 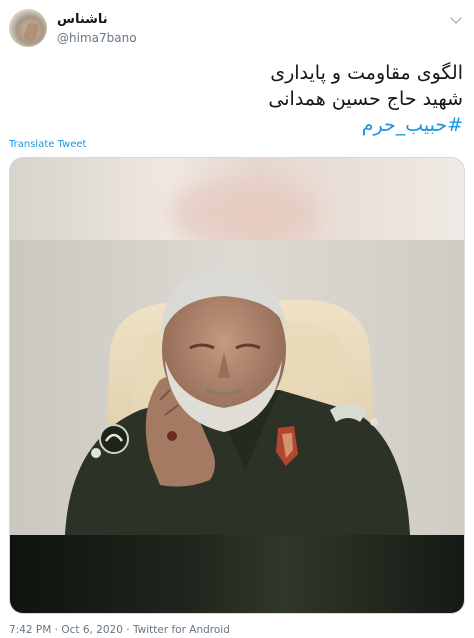 I want to click on photo-blur-bottom, so click(x=237, y=574).